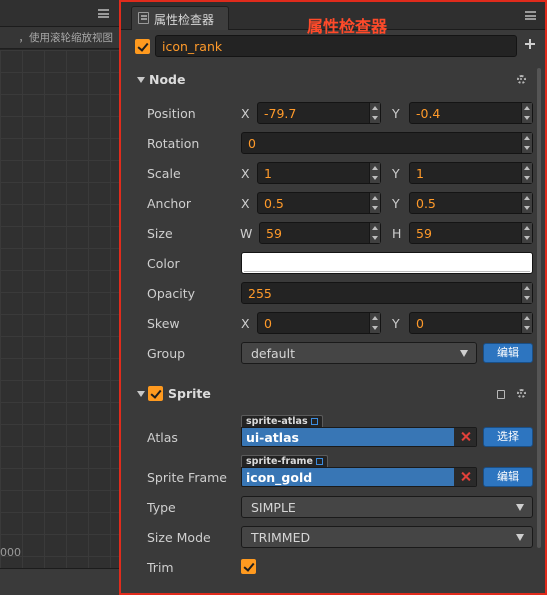 The width and height of the screenshot is (547, 595). Describe the element at coordinates (142, 46) in the screenshot. I see `node-active-checkbox` at that location.